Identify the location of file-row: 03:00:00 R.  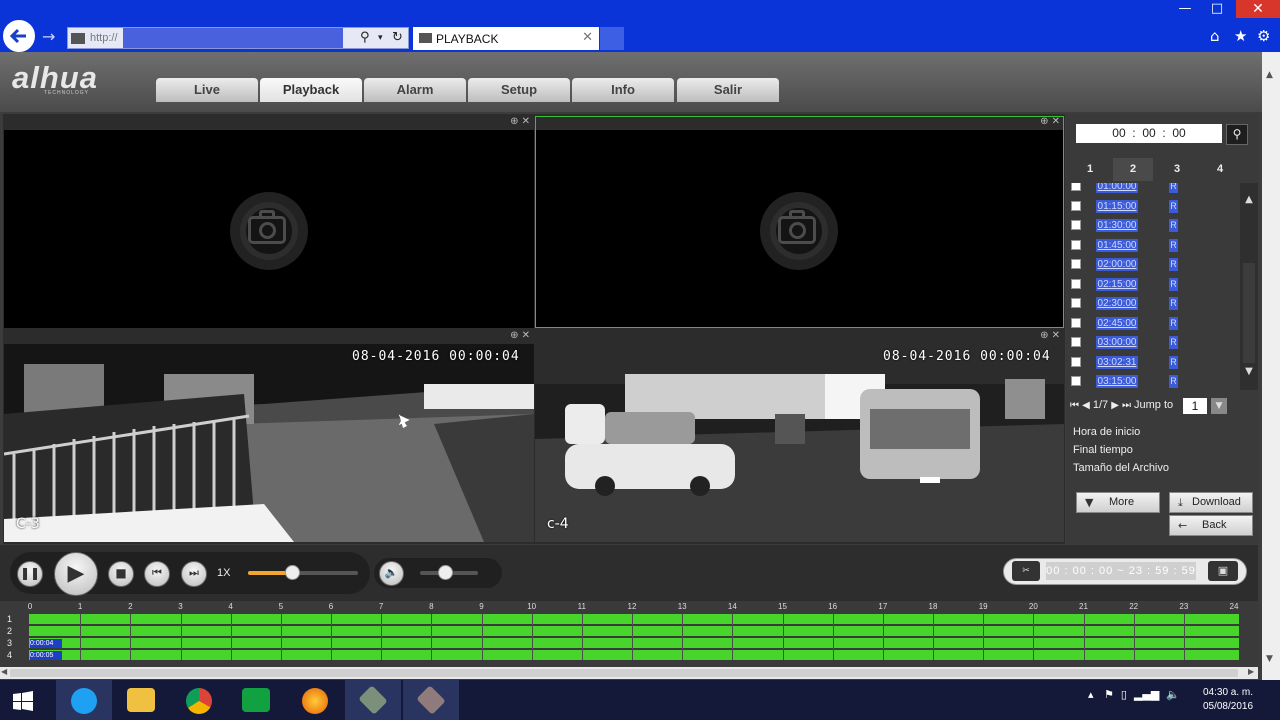
(1154, 343).